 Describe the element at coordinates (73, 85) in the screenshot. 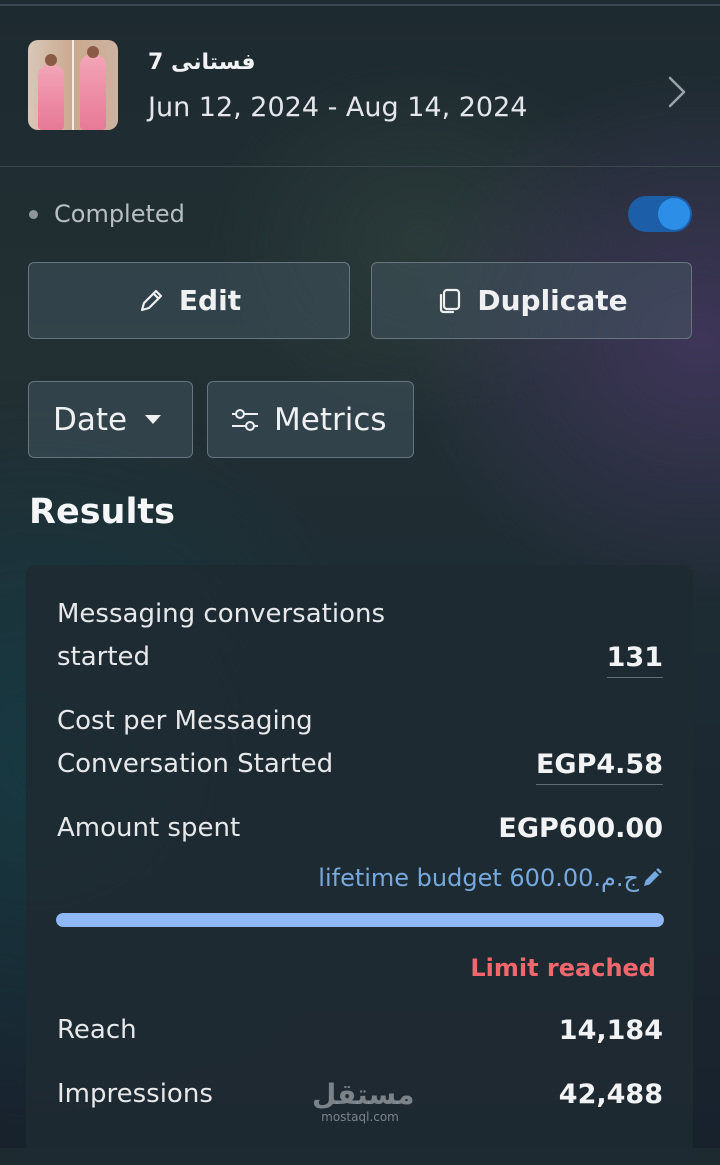

I see `campaign-thumbnail` at that location.